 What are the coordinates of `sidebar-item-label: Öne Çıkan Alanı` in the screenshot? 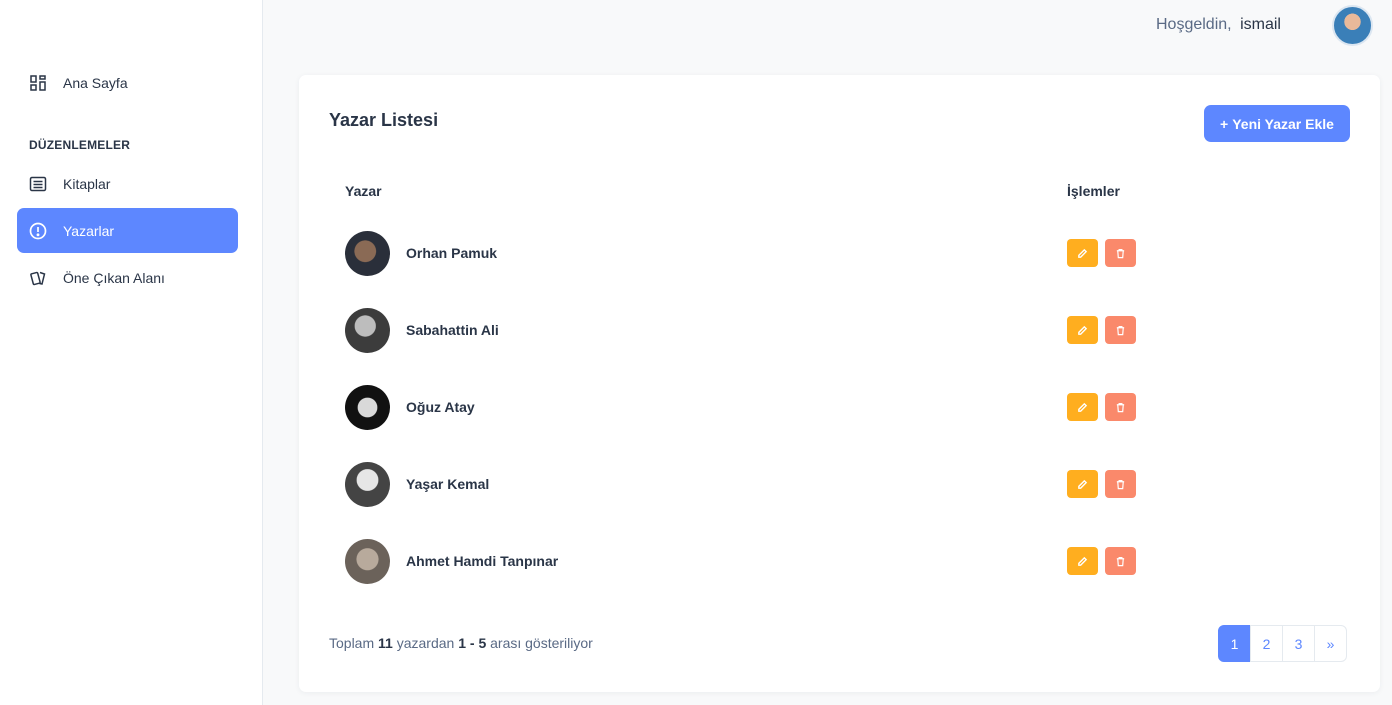 It's located at (114, 277).